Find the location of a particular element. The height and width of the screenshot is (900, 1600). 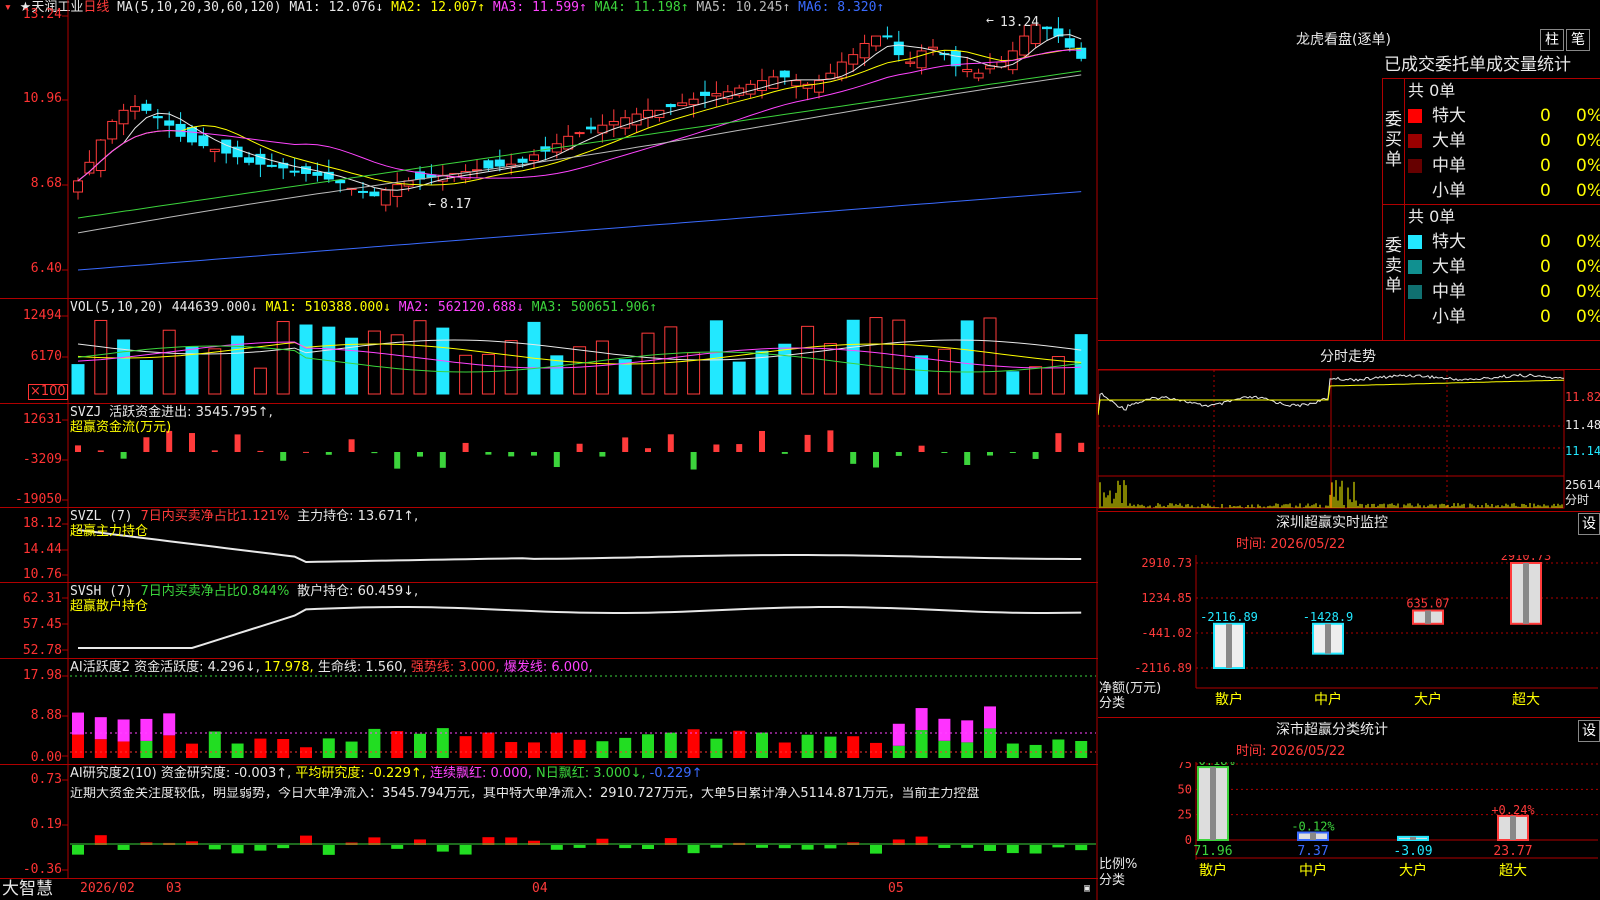

tab-stats: 统计 is located at coordinates (1554, 65).